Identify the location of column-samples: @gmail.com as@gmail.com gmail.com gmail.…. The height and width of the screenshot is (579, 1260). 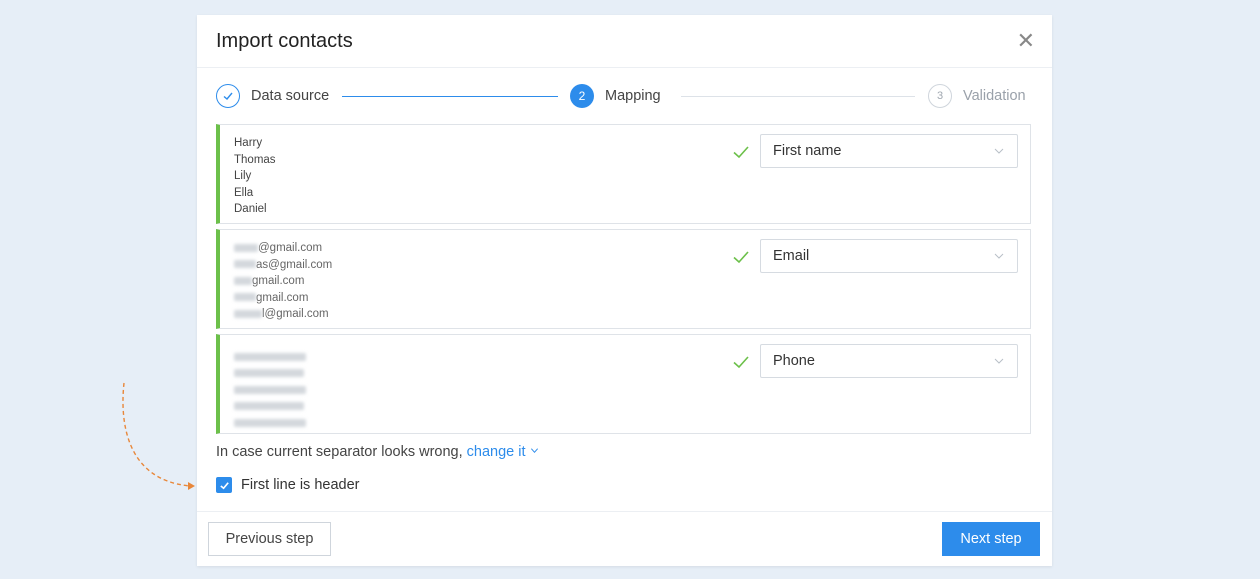
(283, 281).